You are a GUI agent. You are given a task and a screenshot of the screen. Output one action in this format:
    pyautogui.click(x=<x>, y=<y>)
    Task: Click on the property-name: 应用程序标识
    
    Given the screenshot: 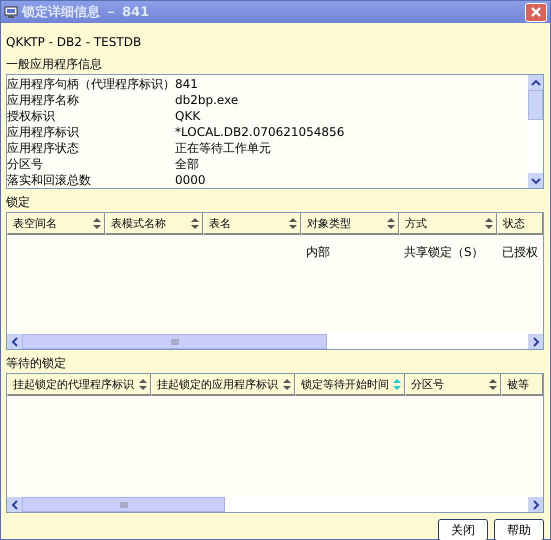 What is the action you would take?
    pyautogui.click(x=43, y=132)
    